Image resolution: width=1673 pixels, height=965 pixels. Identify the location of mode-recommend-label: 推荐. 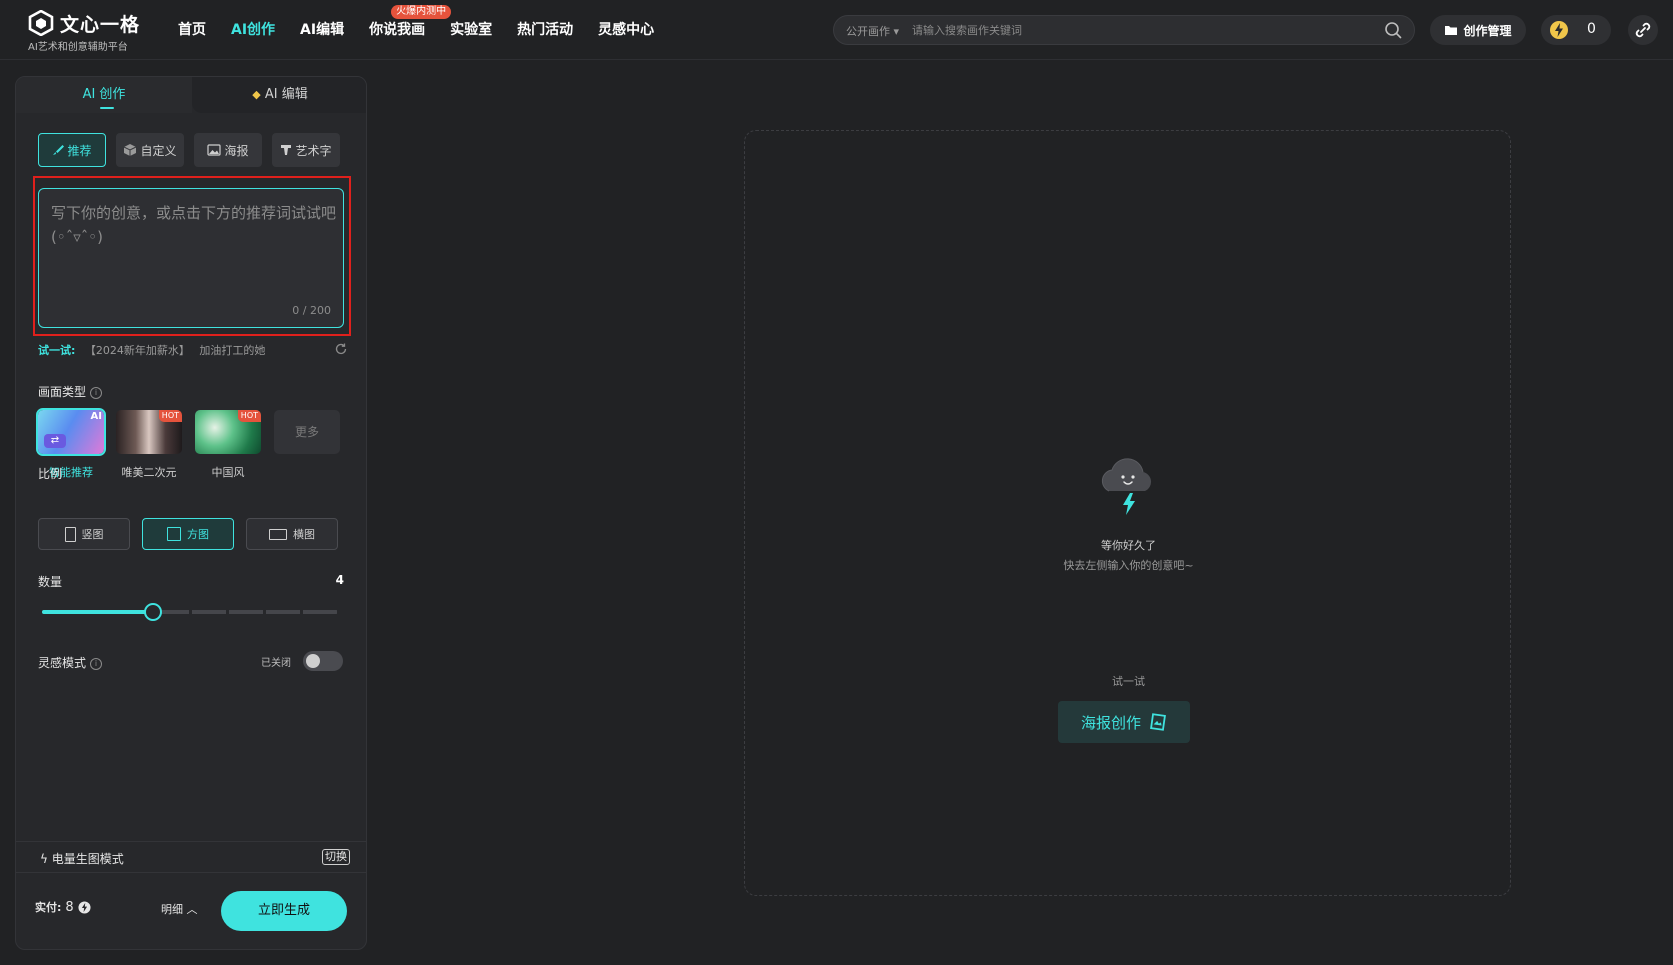
(79, 150).